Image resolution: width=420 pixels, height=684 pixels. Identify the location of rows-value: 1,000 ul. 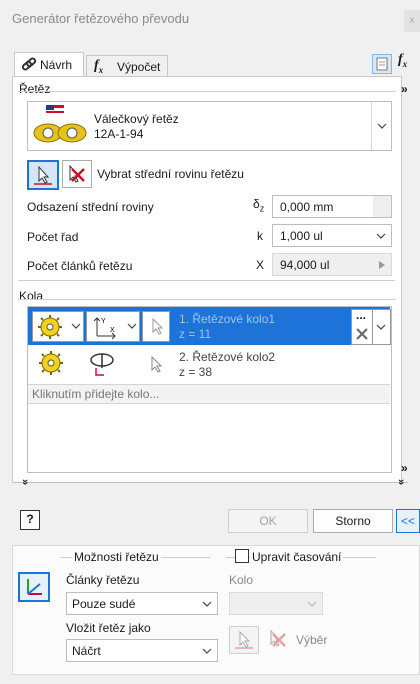
(301, 236).